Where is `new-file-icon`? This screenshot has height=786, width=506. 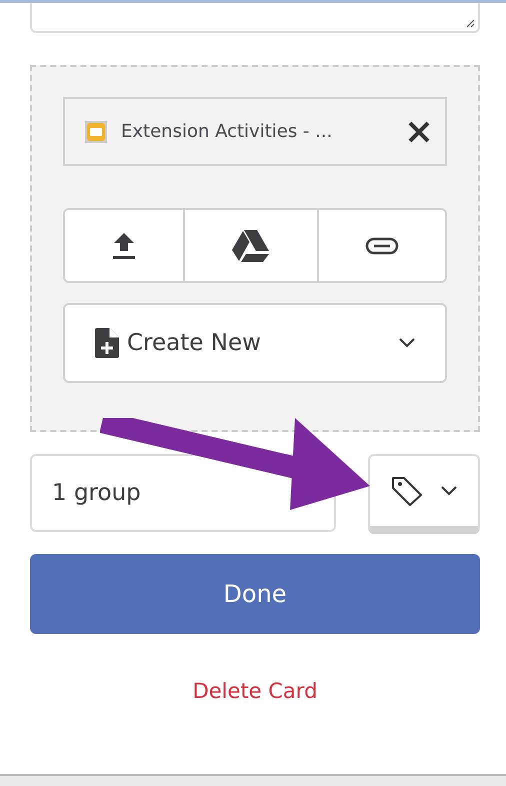 new-file-icon is located at coordinates (107, 343).